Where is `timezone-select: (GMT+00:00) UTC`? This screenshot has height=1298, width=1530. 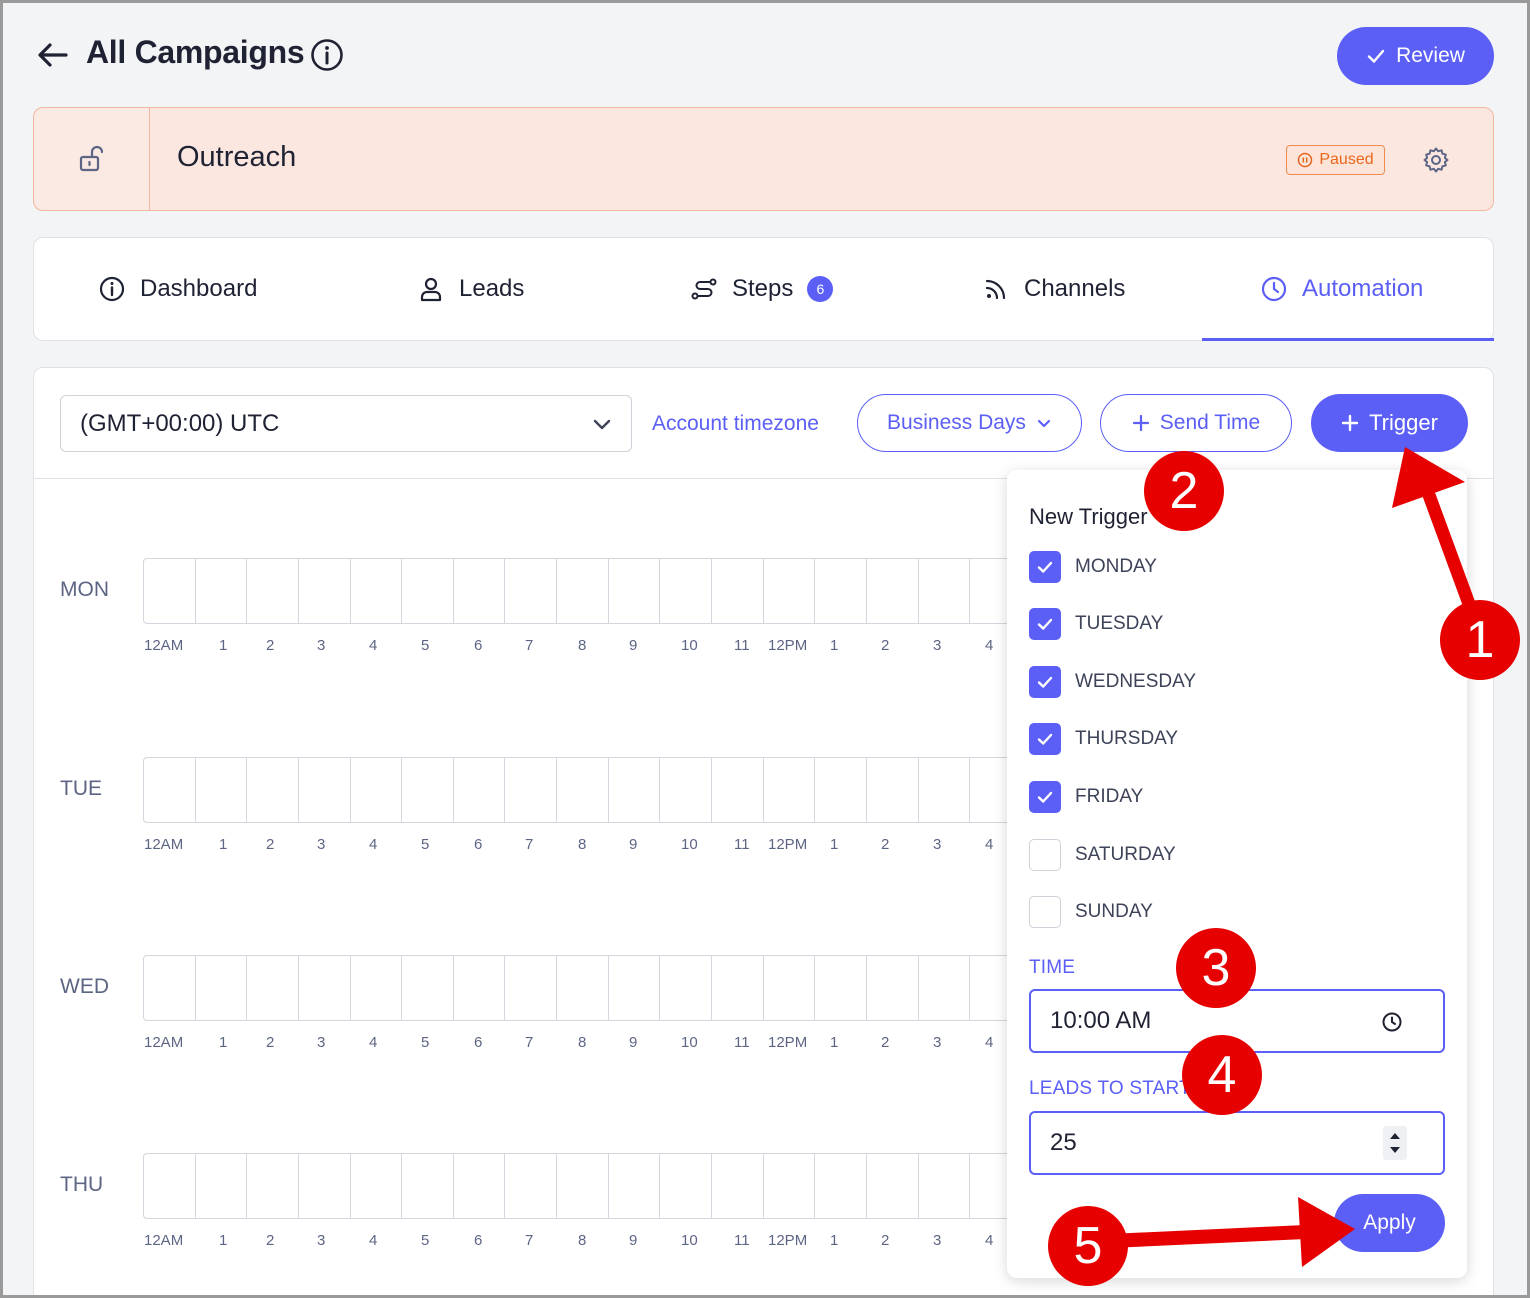
timezone-select: (GMT+00:00) UTC is located at coordinates (346, 423).